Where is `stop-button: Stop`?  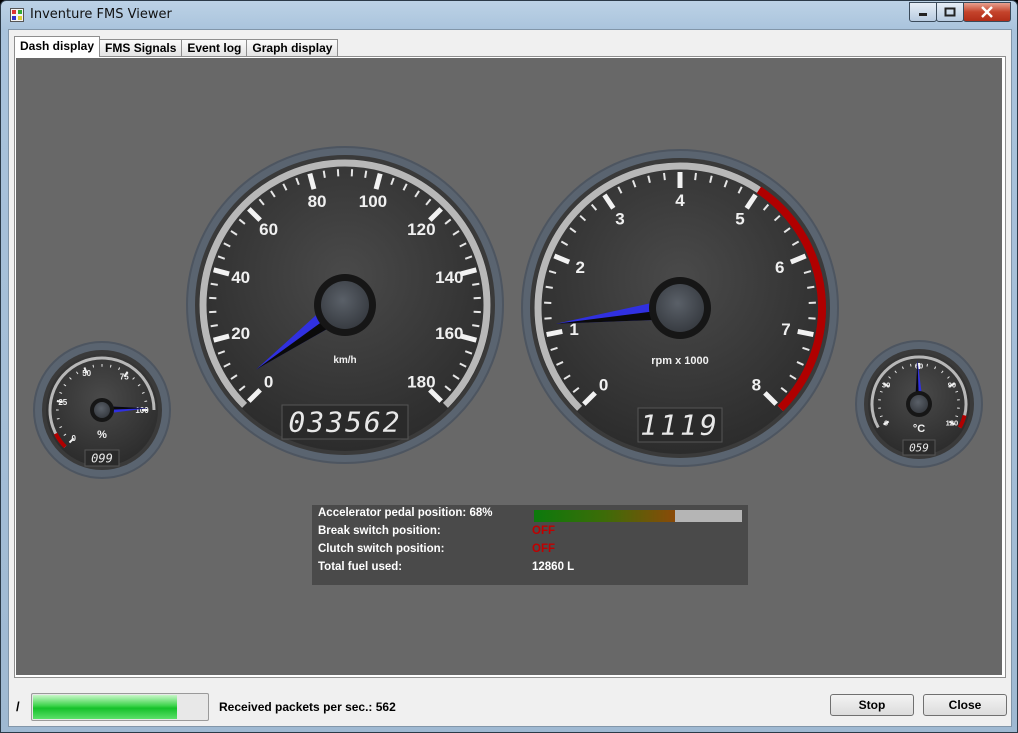
stop-button: Stop is located at coordinates (872, 705).